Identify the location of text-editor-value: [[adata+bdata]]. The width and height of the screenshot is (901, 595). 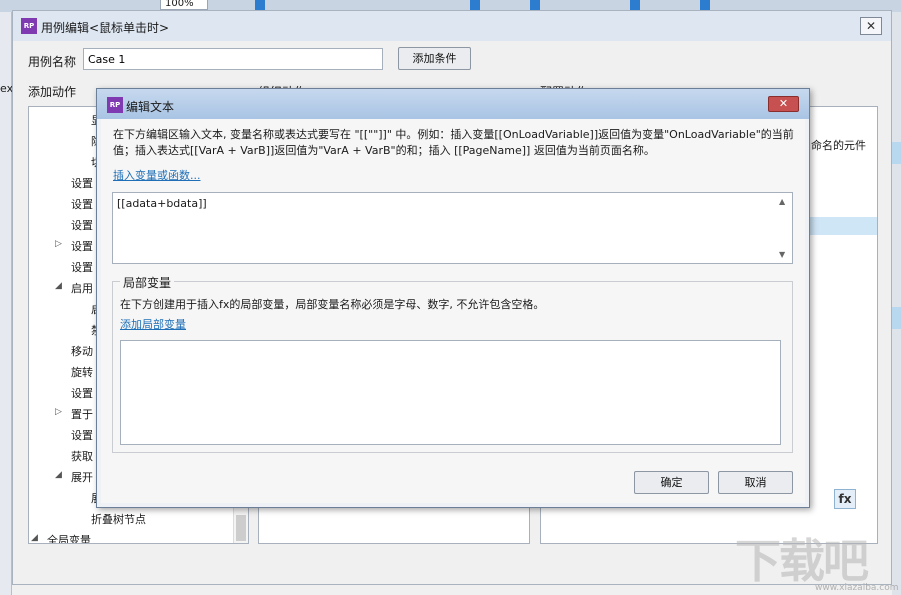
(162, 203).